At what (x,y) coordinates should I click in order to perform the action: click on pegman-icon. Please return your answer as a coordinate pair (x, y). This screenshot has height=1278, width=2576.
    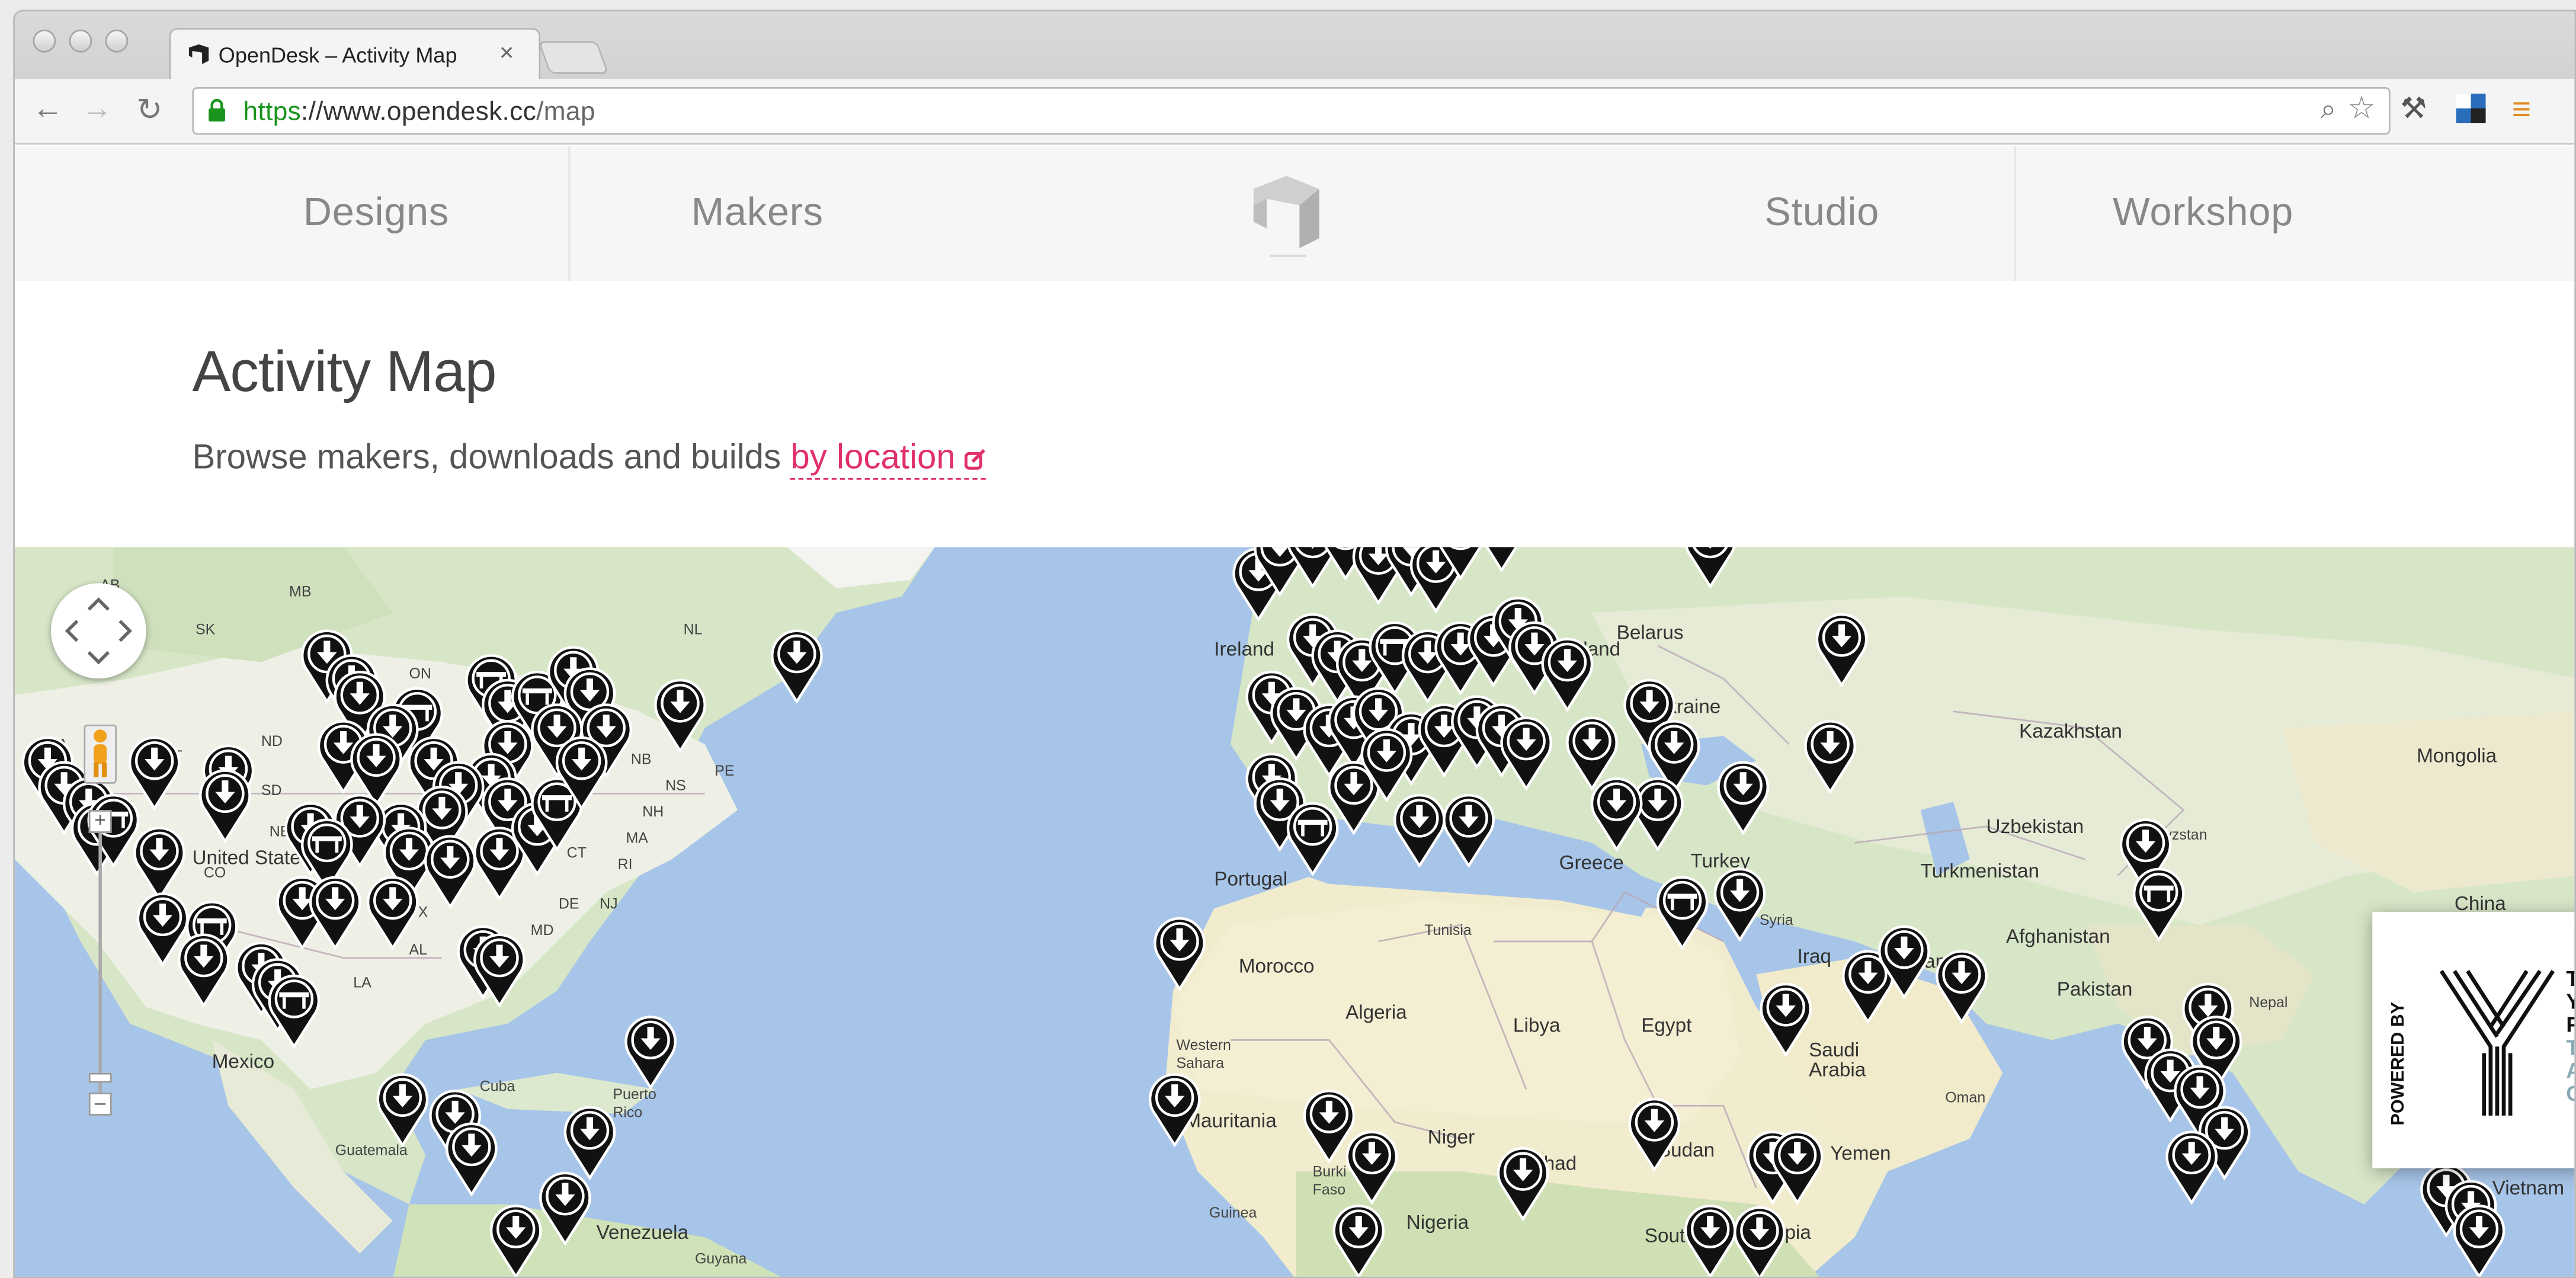
    Looking at the image, I should click on (100, 753).